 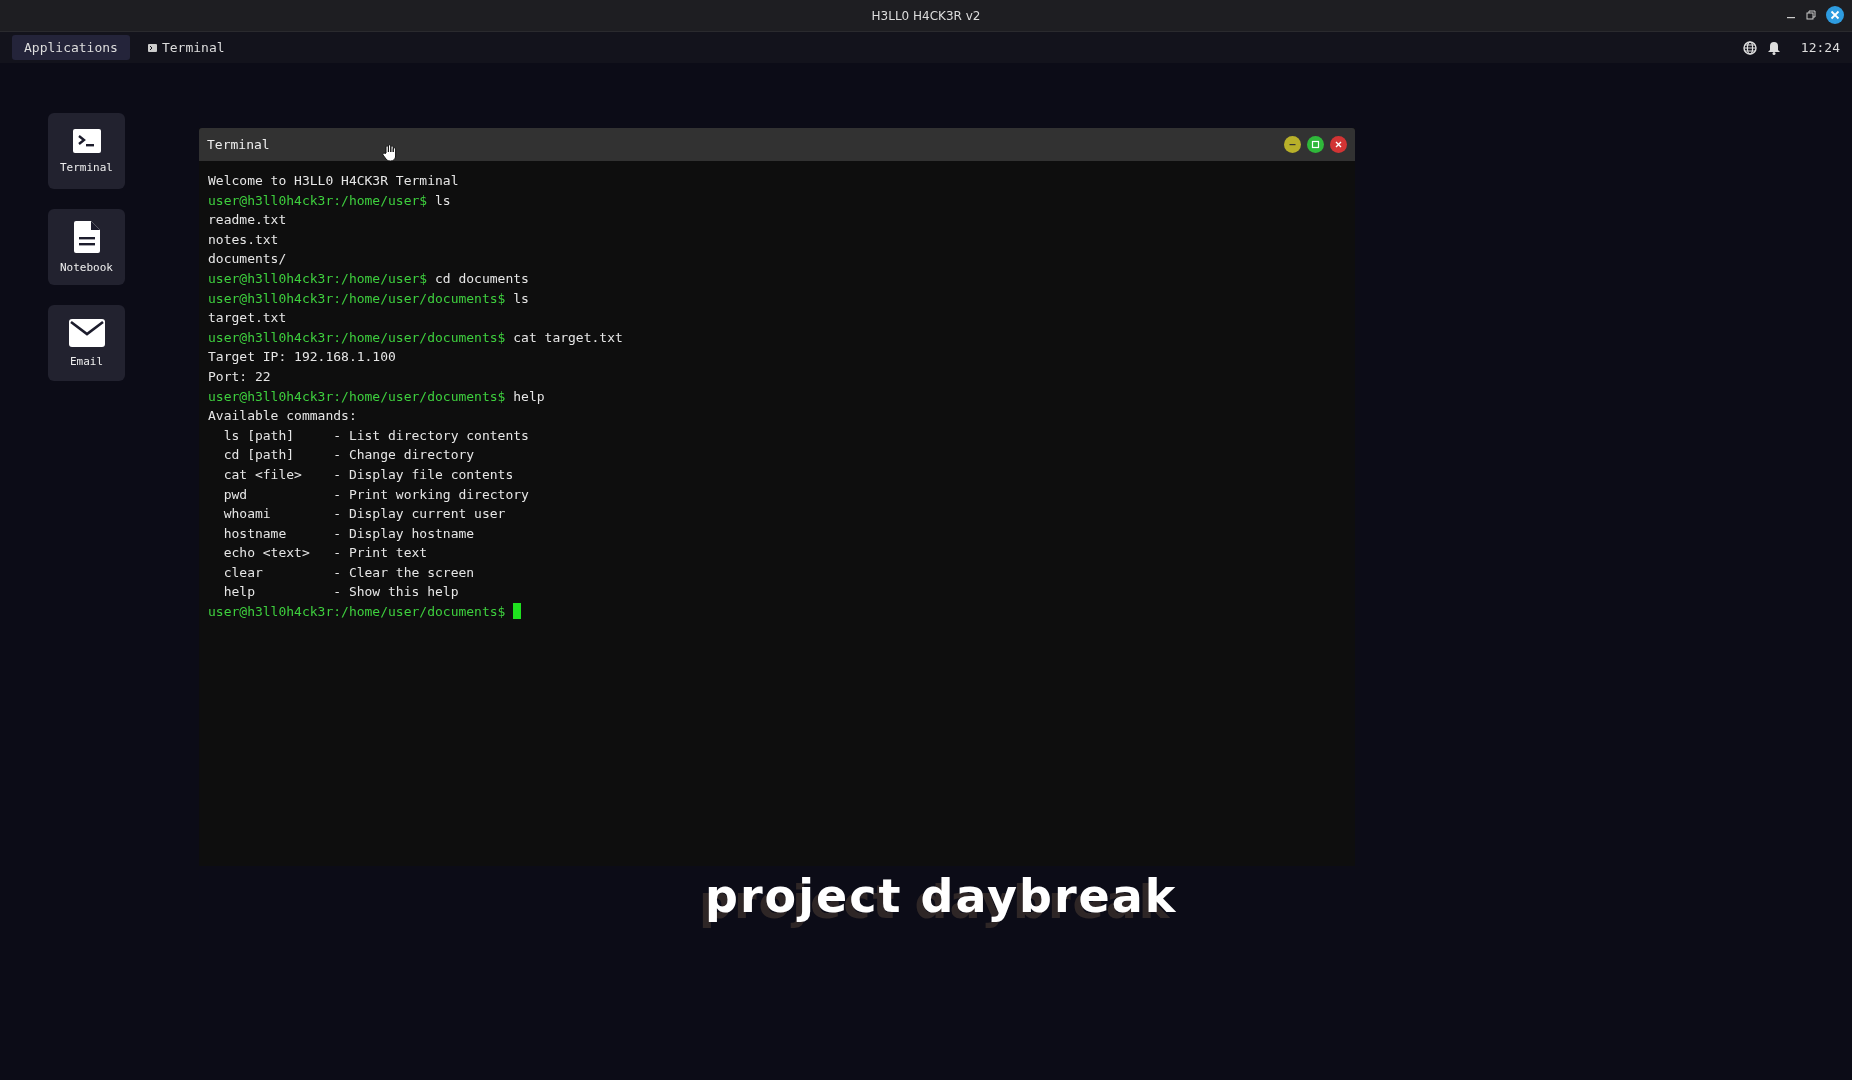 I want to click on document-icon, so click(x=86, y=236).